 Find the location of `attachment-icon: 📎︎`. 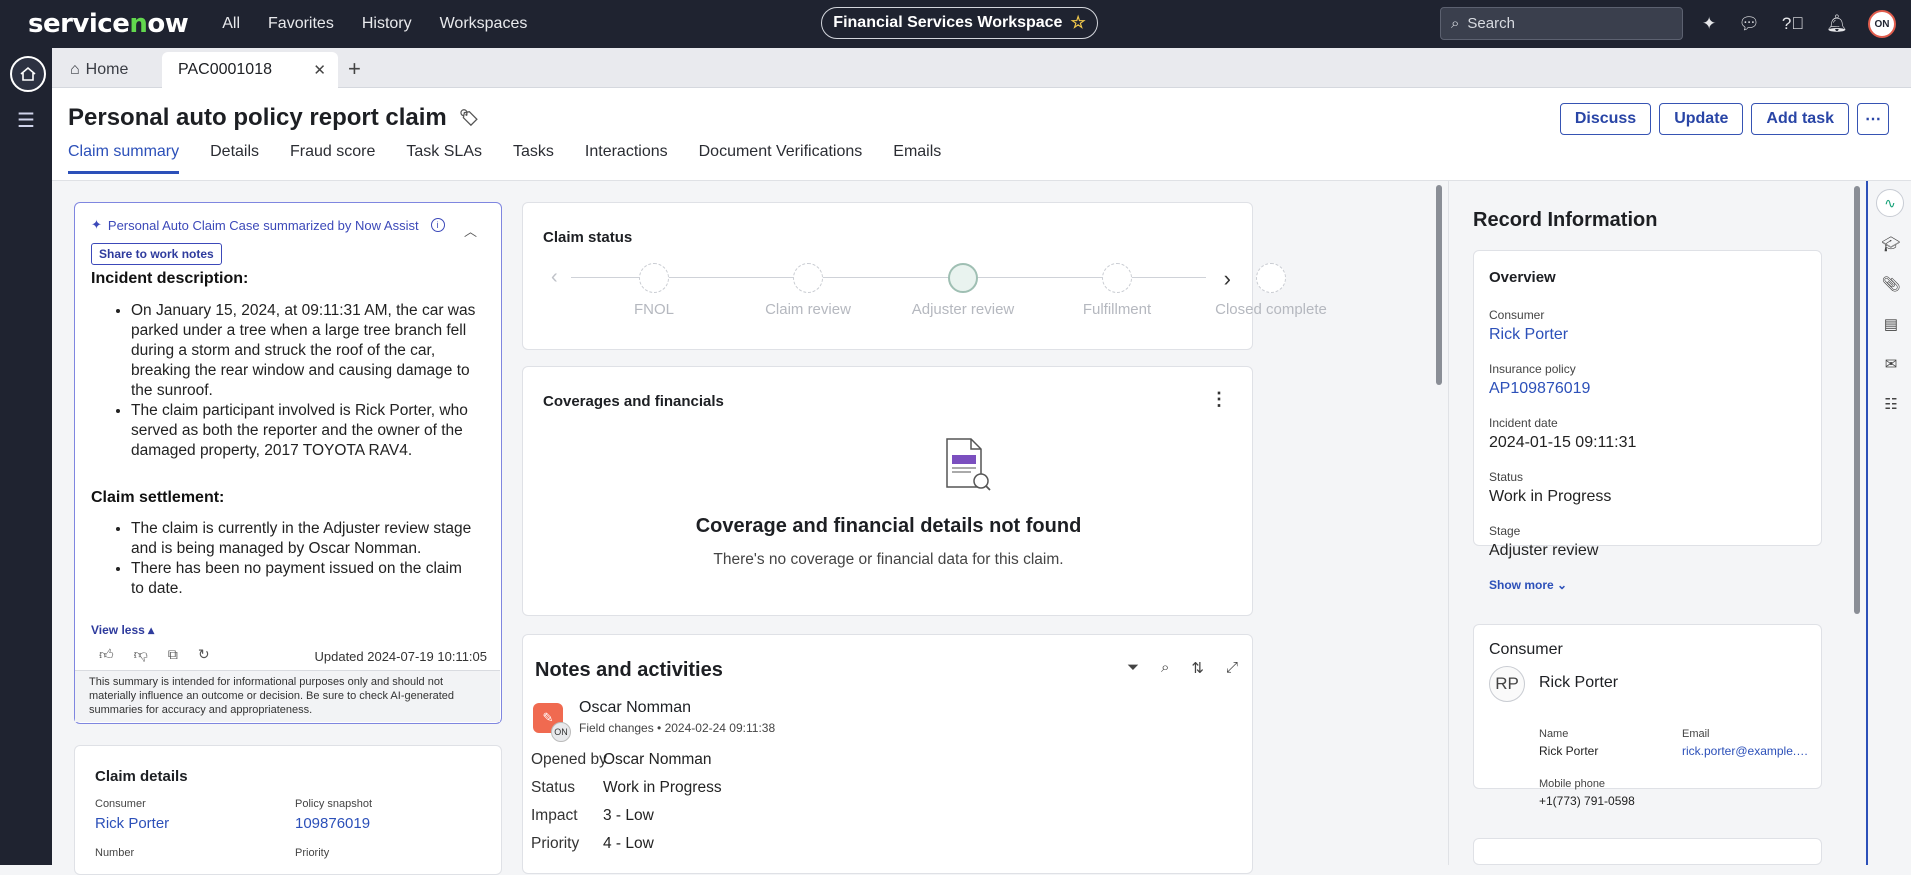

attachment-icon: 📎︎ is located at coordinates (1891, 284).